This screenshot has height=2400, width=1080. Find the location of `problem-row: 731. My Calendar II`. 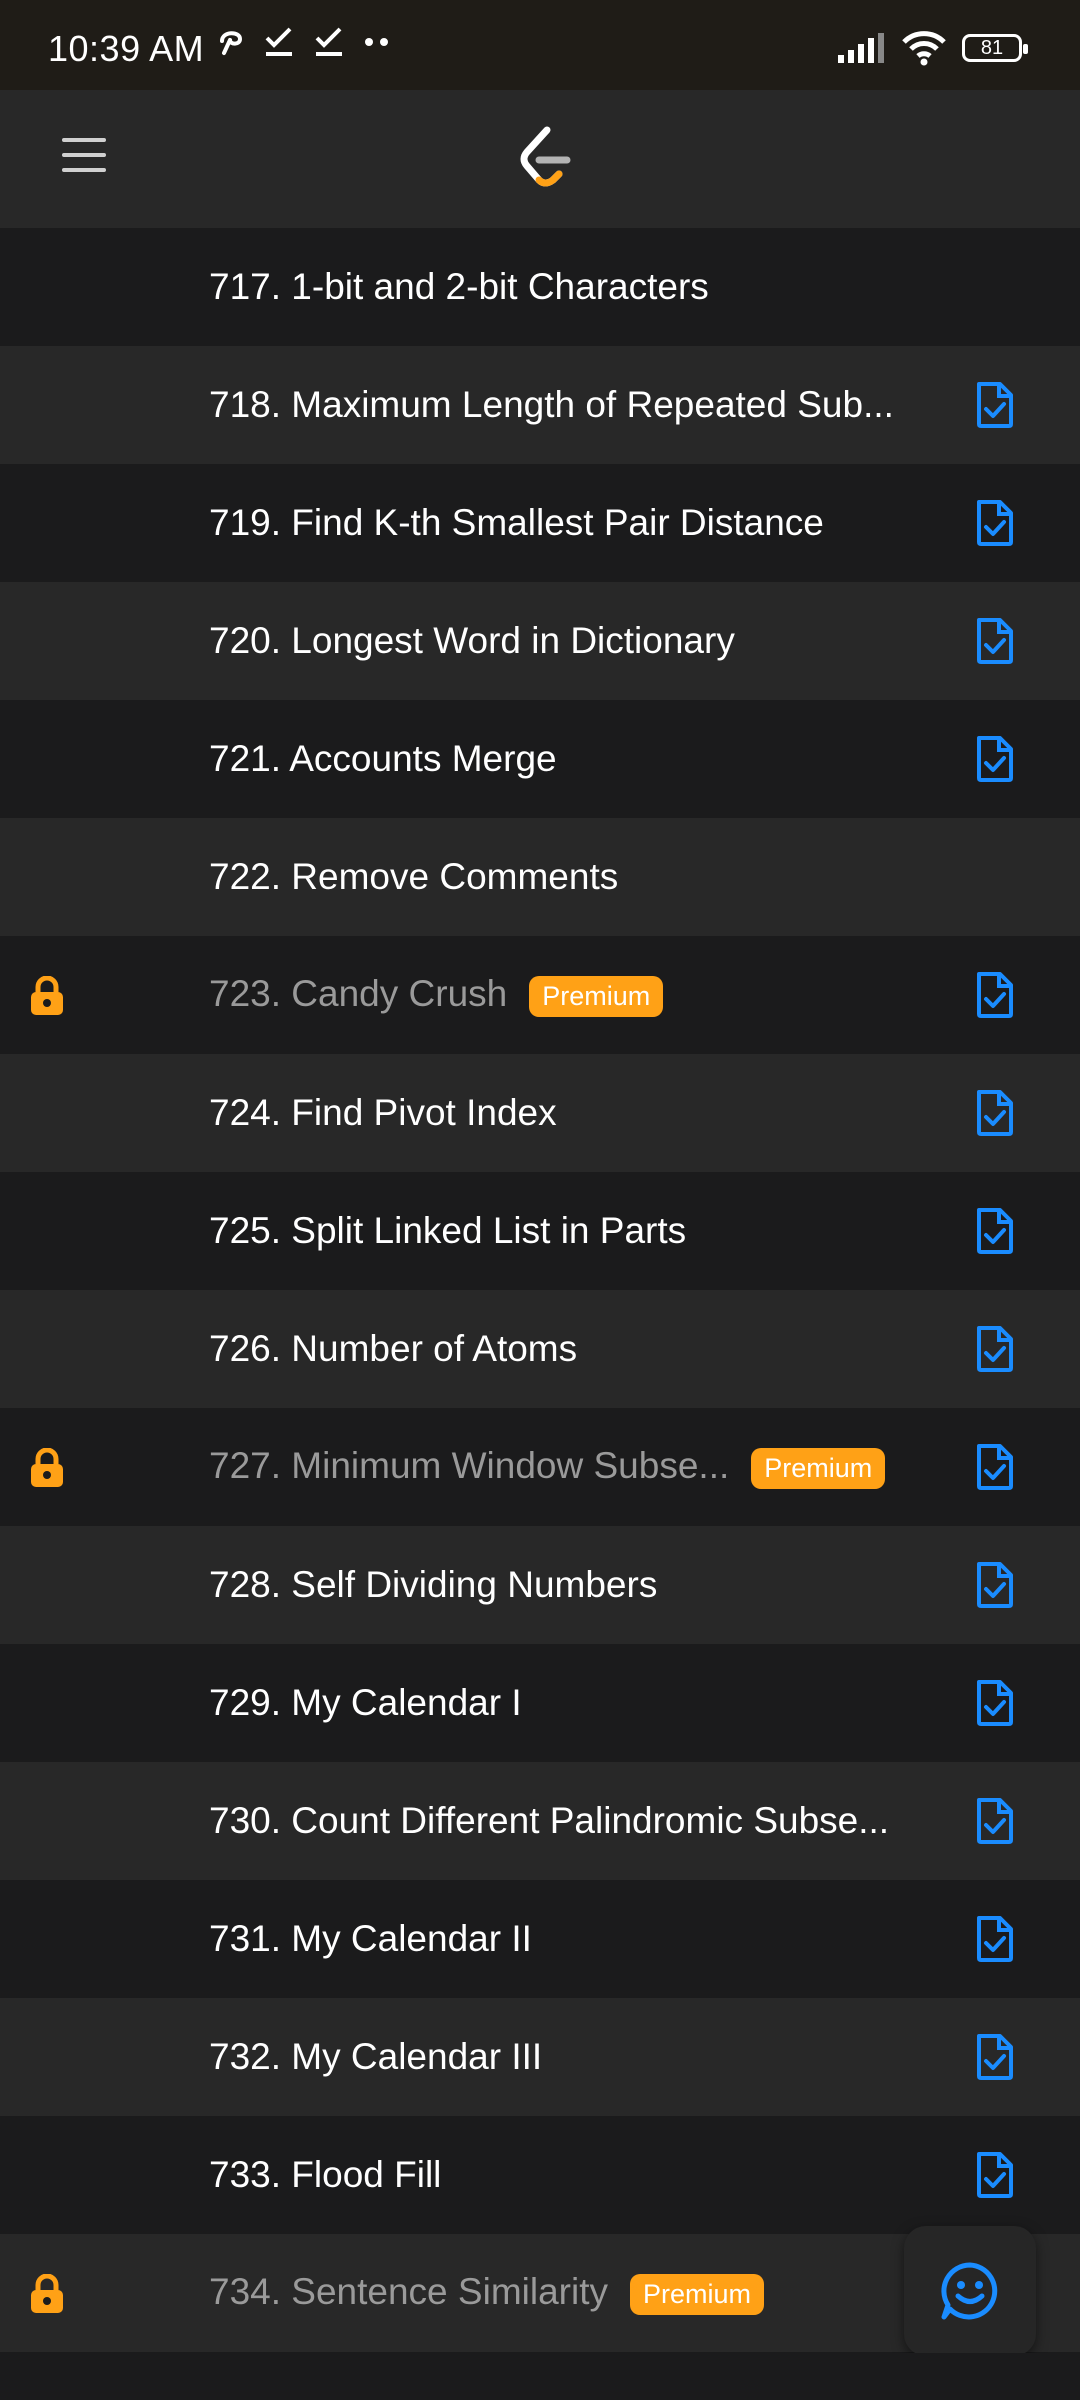

problem-row: 731. My Calendar II is located at coordinates (540, 1939).